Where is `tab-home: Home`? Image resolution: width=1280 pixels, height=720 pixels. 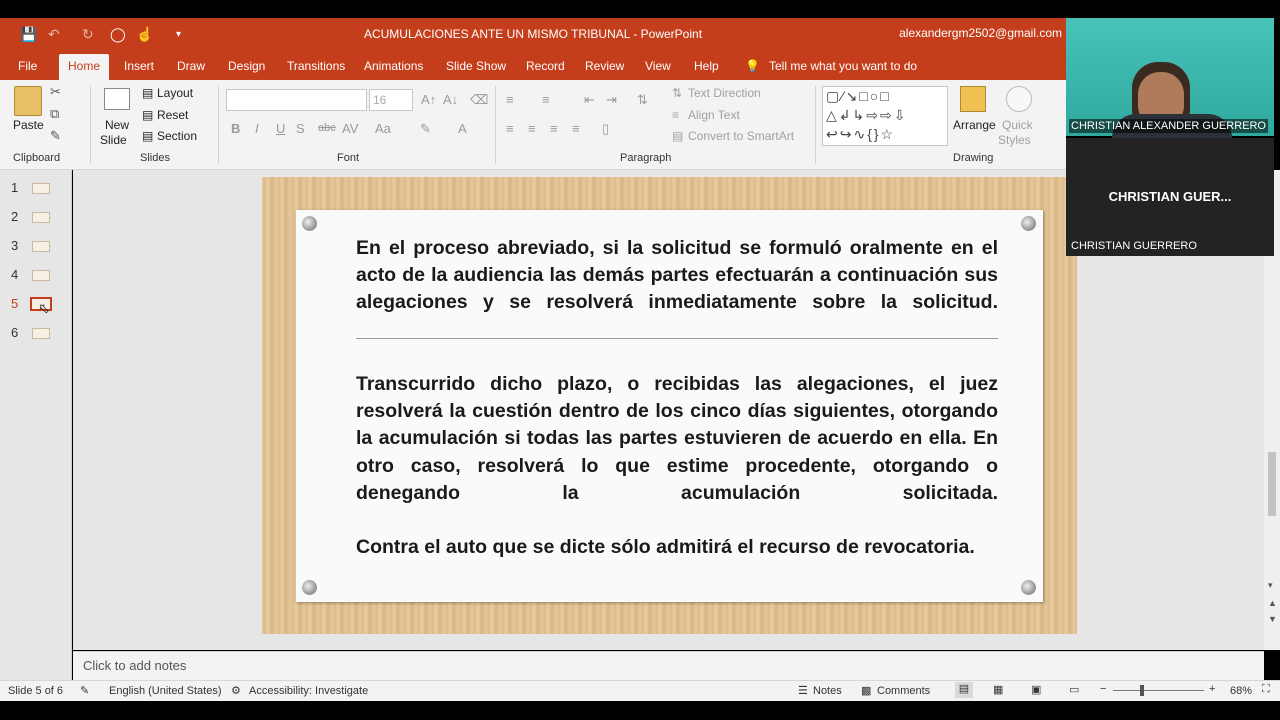
tab-home: Home is located at coordinates (84, 67).